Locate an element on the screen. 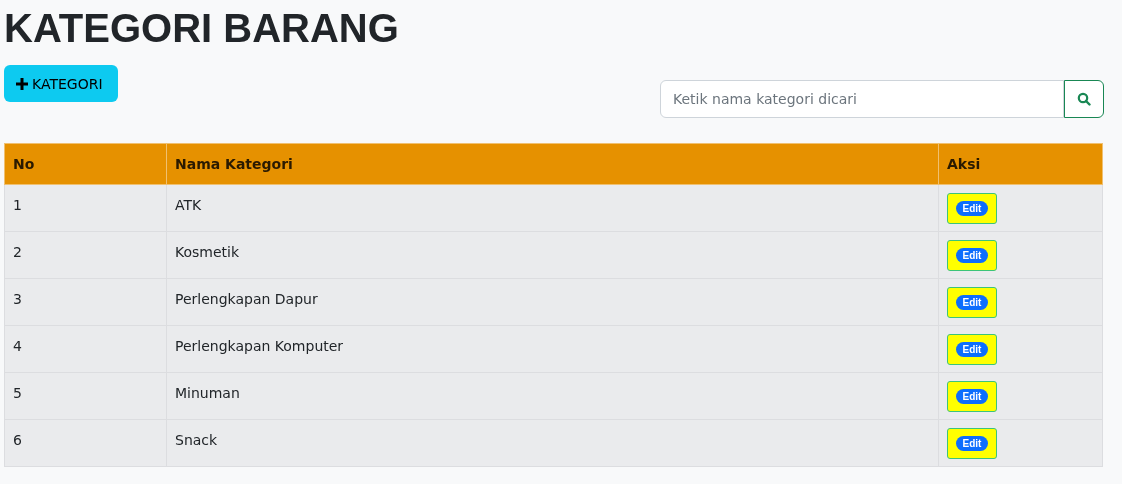  table-cell: ATK is located at coordinates (552, 208).